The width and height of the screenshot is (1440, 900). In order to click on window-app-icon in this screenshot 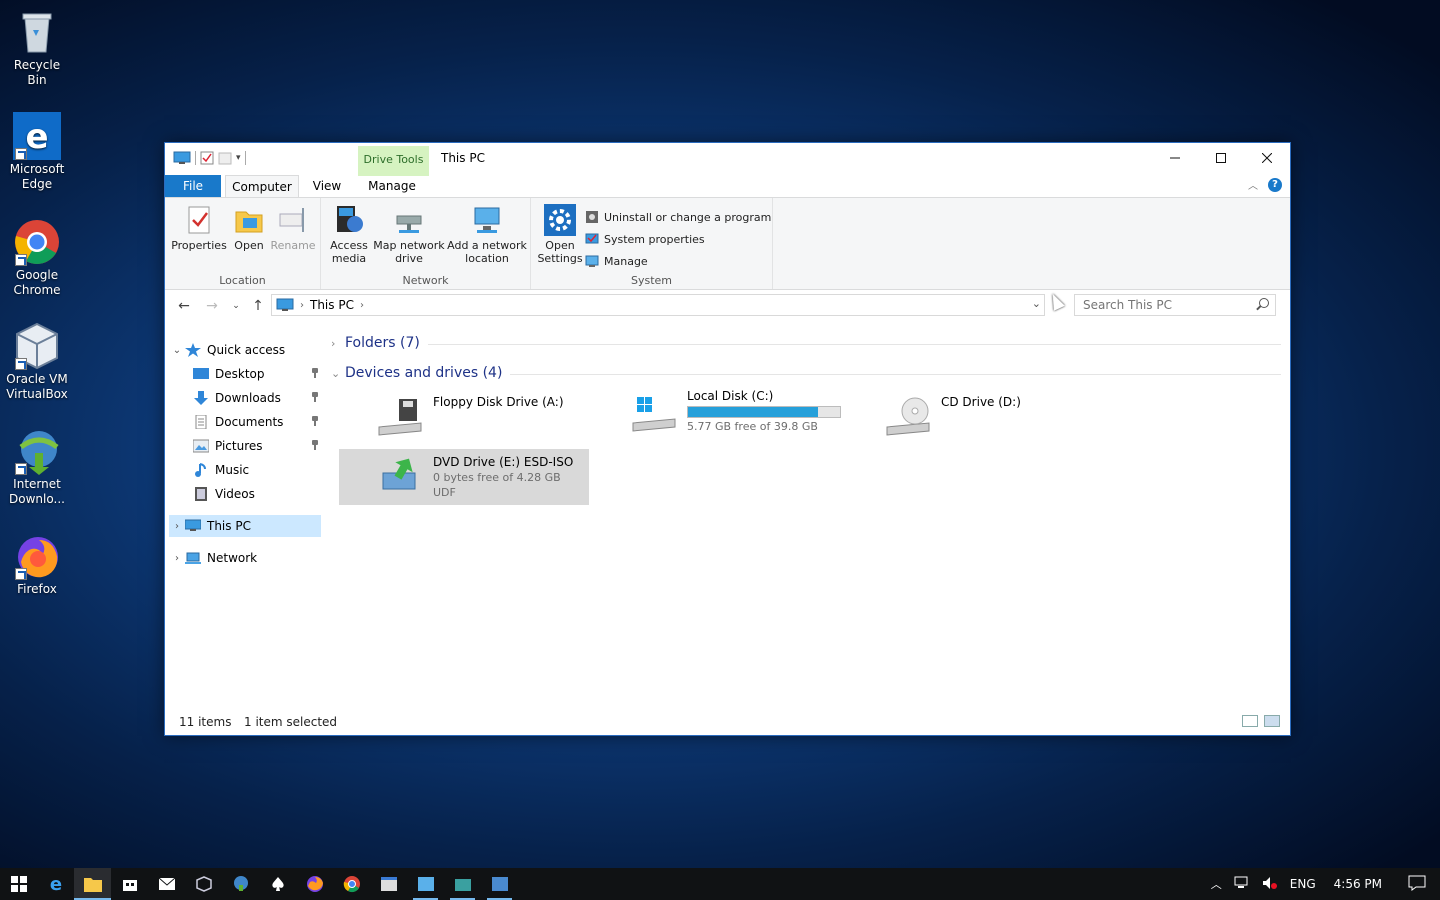, I will do `click(499, 884)`.